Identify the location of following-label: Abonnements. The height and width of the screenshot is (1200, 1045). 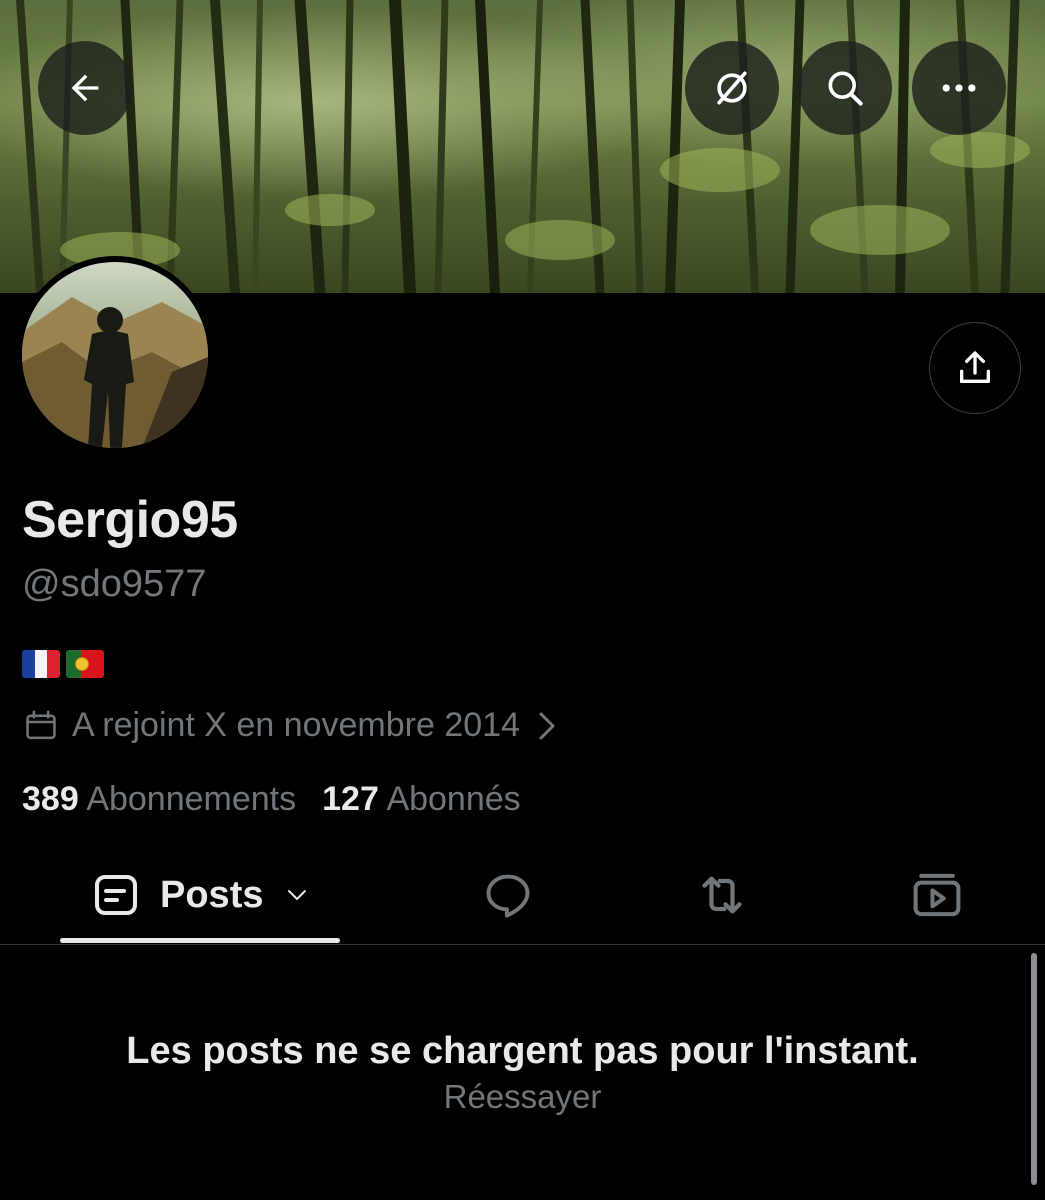
(191, 799).